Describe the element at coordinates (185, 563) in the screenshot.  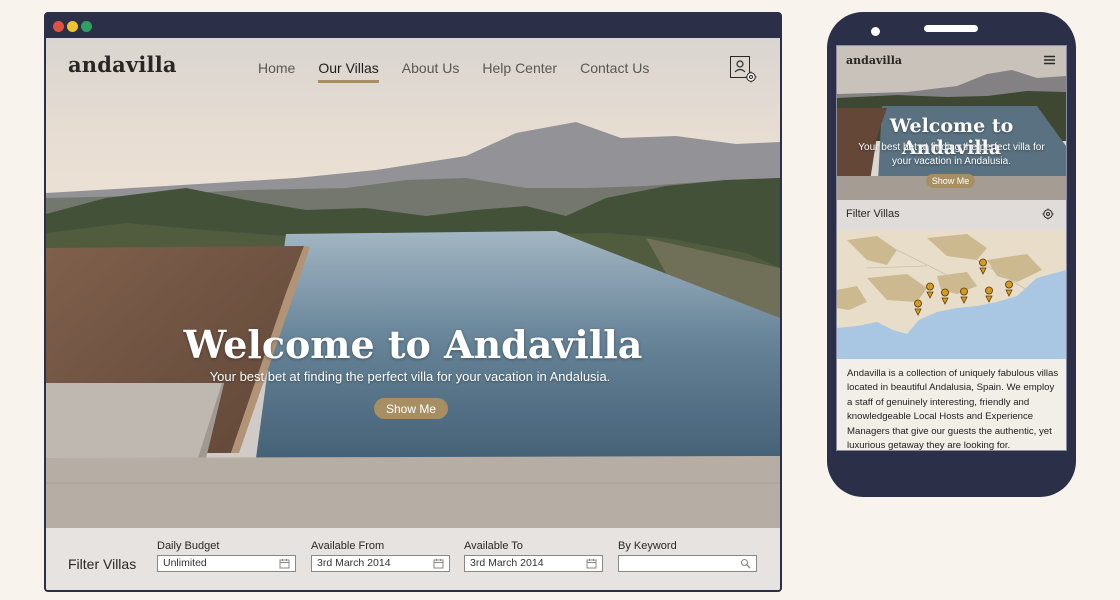
I see `daily-budget-value: Unlimited` at that location.